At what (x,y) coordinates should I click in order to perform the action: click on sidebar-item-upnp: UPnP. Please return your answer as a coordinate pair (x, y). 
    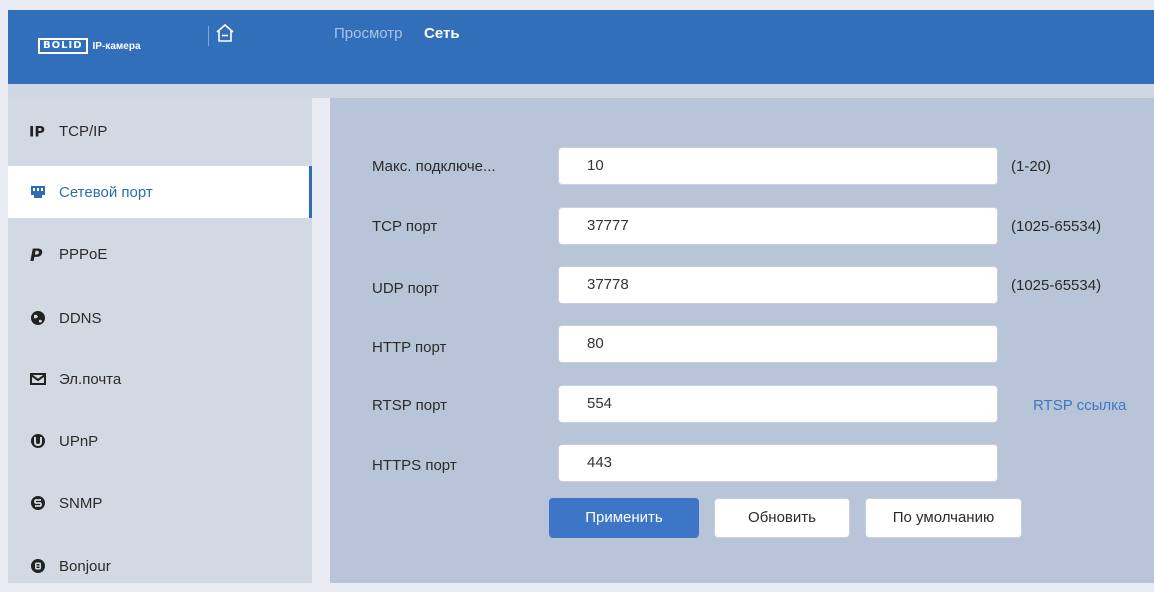
    Looking at the image, I should click on (160, 441).